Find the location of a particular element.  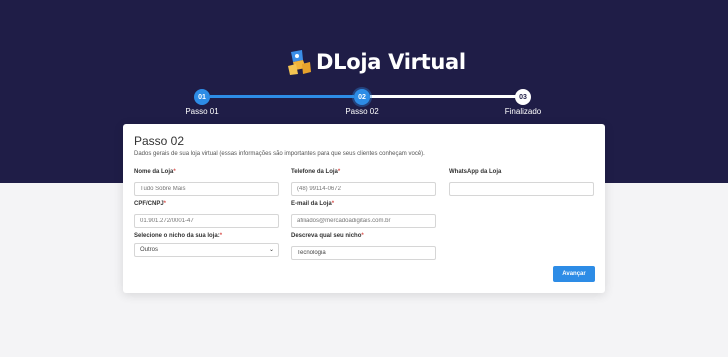

step-3-circle: 03 is located at coordinates (523, 97).